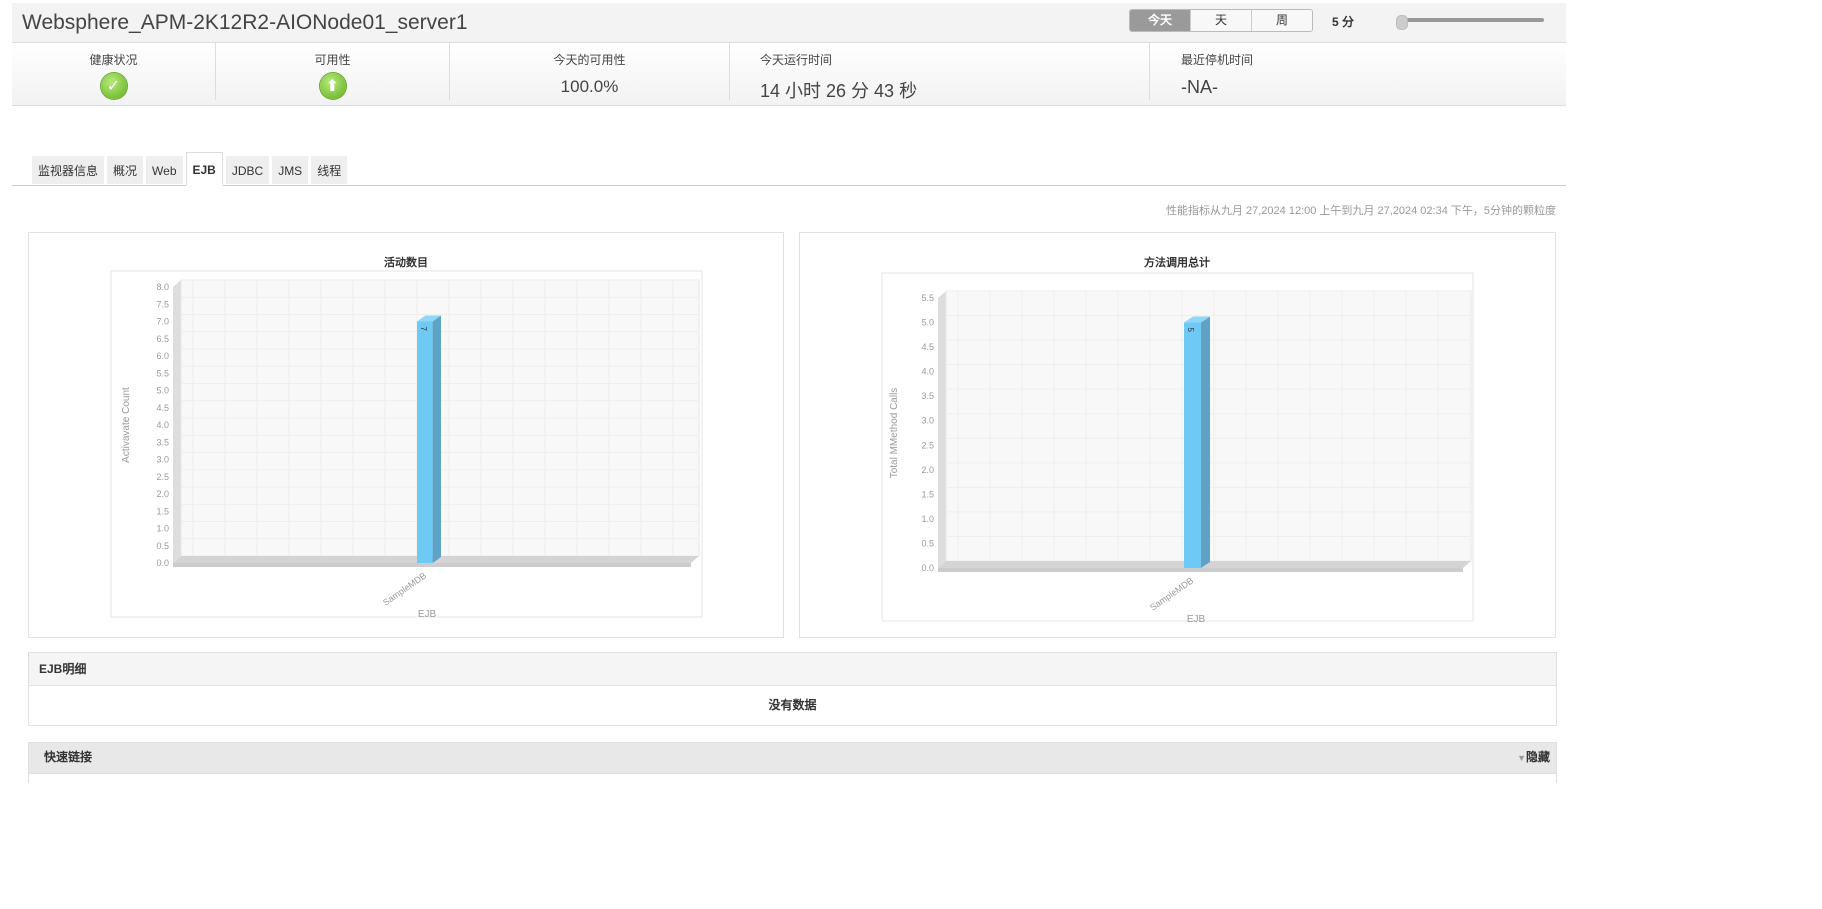  What do you see at coordinates (1537, 757) in the screenshot?
I see `hide-label: 隐藏` at bounding box center [1537, 757].